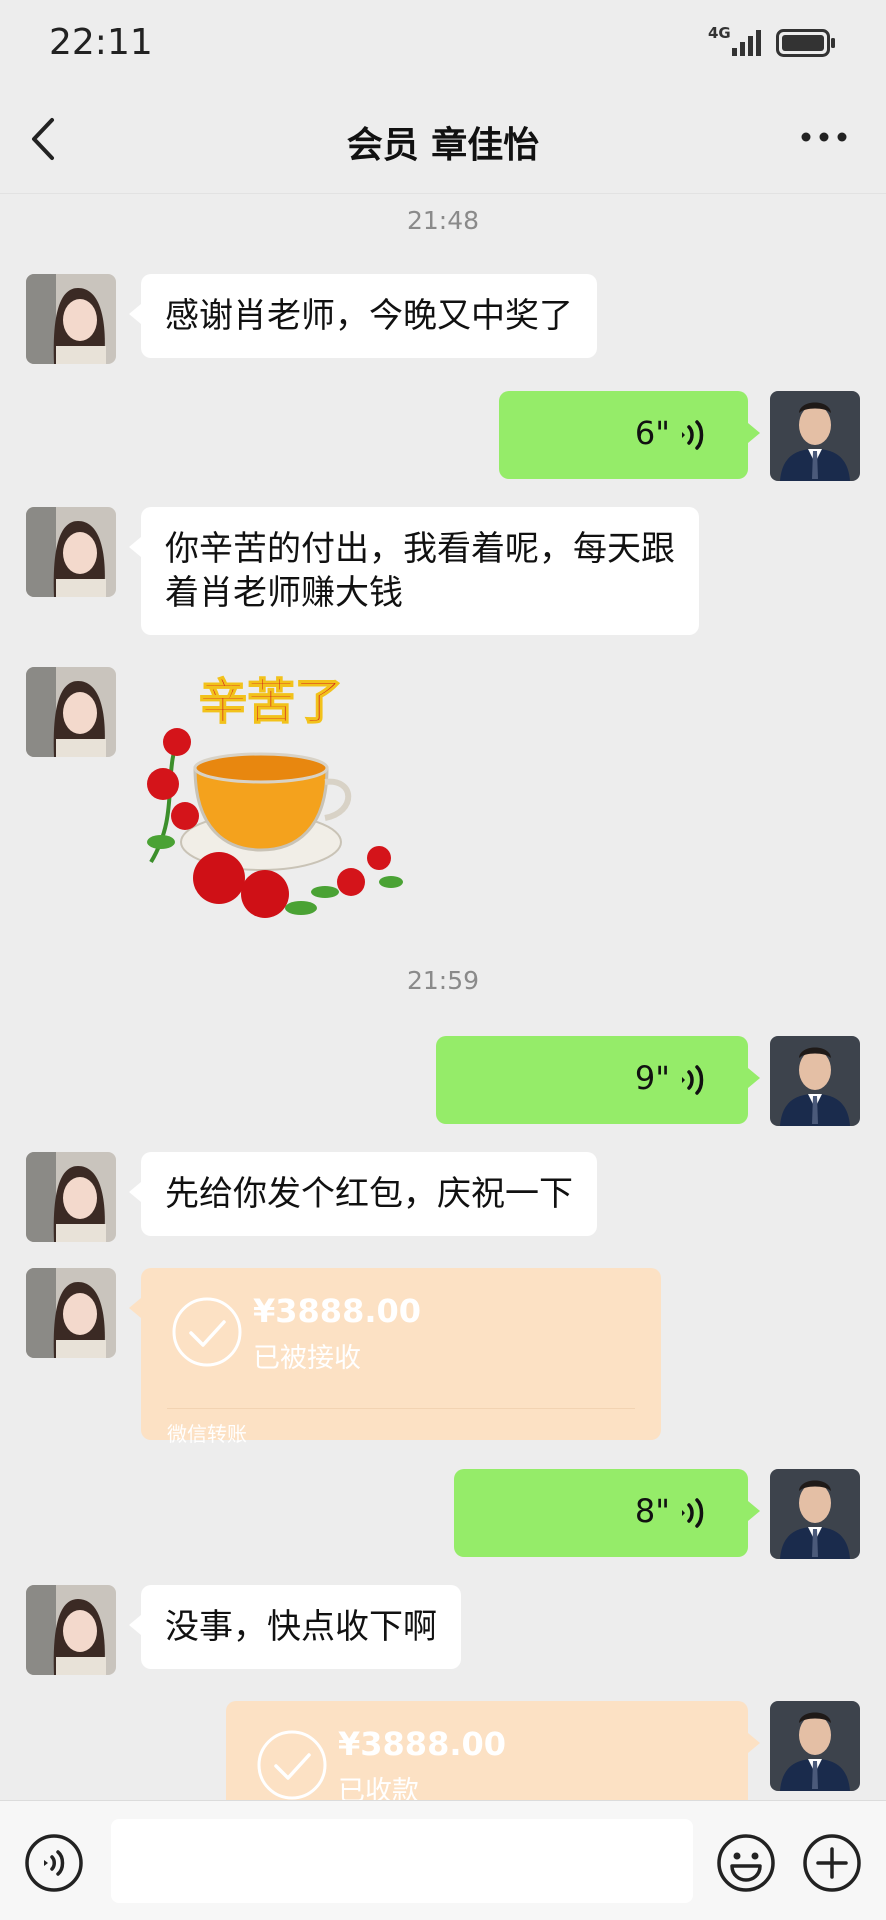 This screenshot has height=1920, width=886. Describe the element at coordinates (369, 316) in the screenshot. I see `message-text: 感谢肖老师，今晚又中奖了` at that location.